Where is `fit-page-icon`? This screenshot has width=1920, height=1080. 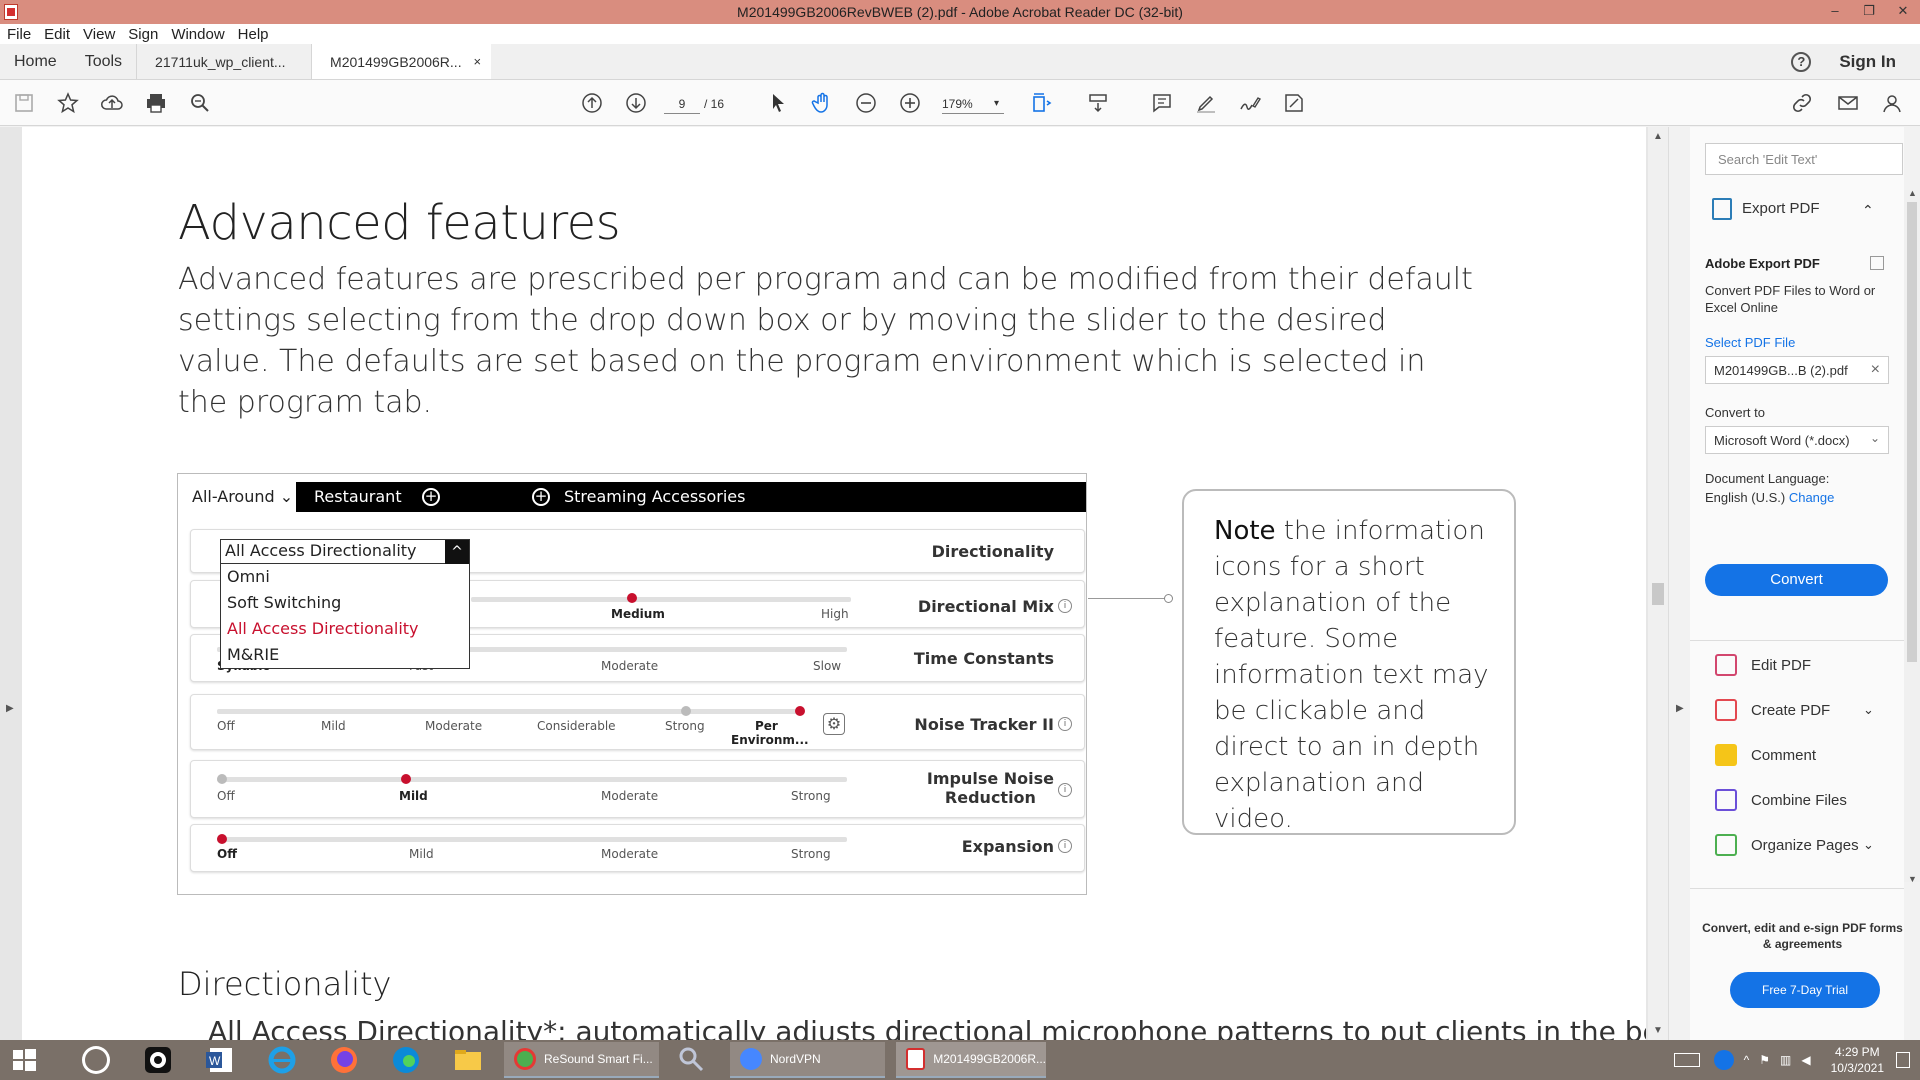
fit-page-icon is located at coordinates (1042, 103).